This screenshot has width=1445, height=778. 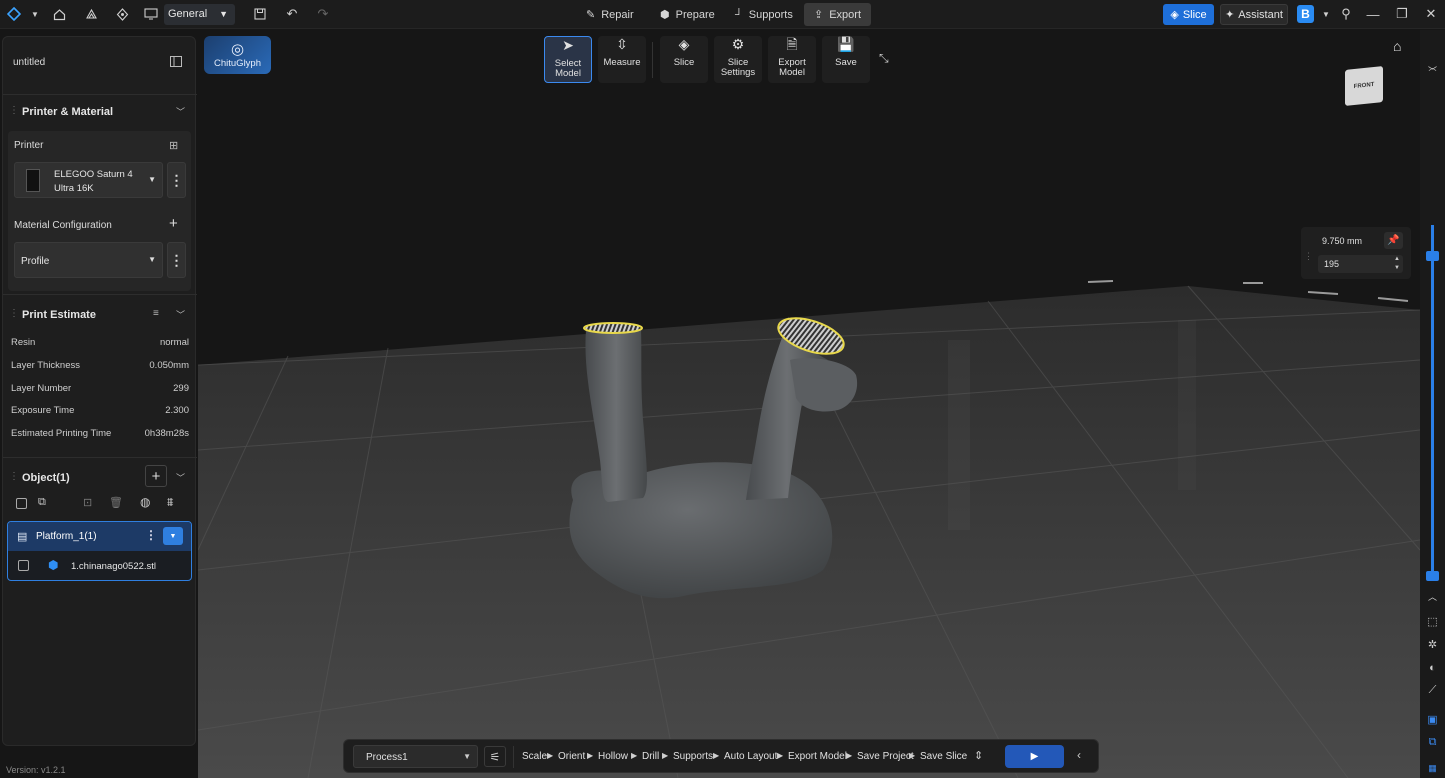 What do you see at coordinates (1188, 14) in the screenshot?
I see `slice-button: ◈ Slice` at bounding box center [1188, 14].